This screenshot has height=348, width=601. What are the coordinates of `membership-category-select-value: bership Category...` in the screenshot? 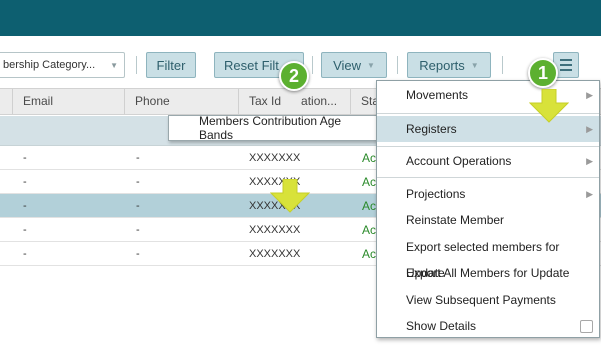 It's located at (49, 65).